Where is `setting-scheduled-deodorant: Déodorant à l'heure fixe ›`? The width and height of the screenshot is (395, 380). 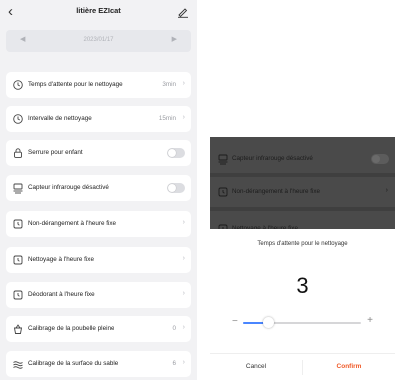
setting-scheduled-deodorant: Déodorant à l'heure fixe › is located at coordinates (98, 295).